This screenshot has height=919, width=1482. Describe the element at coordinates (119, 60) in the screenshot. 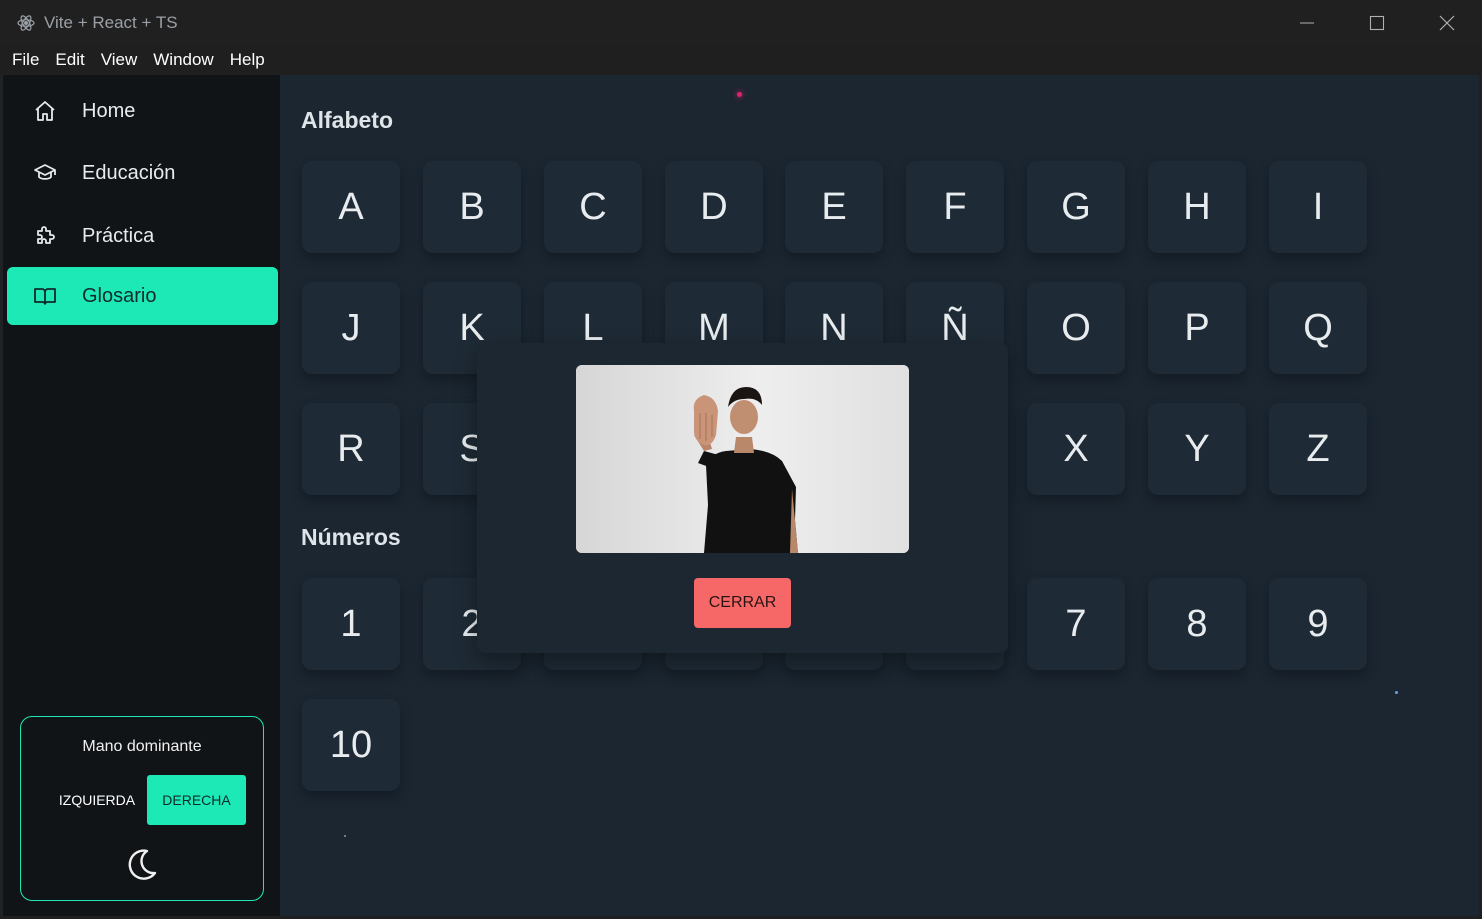

I see `menu-view: View` at that location.